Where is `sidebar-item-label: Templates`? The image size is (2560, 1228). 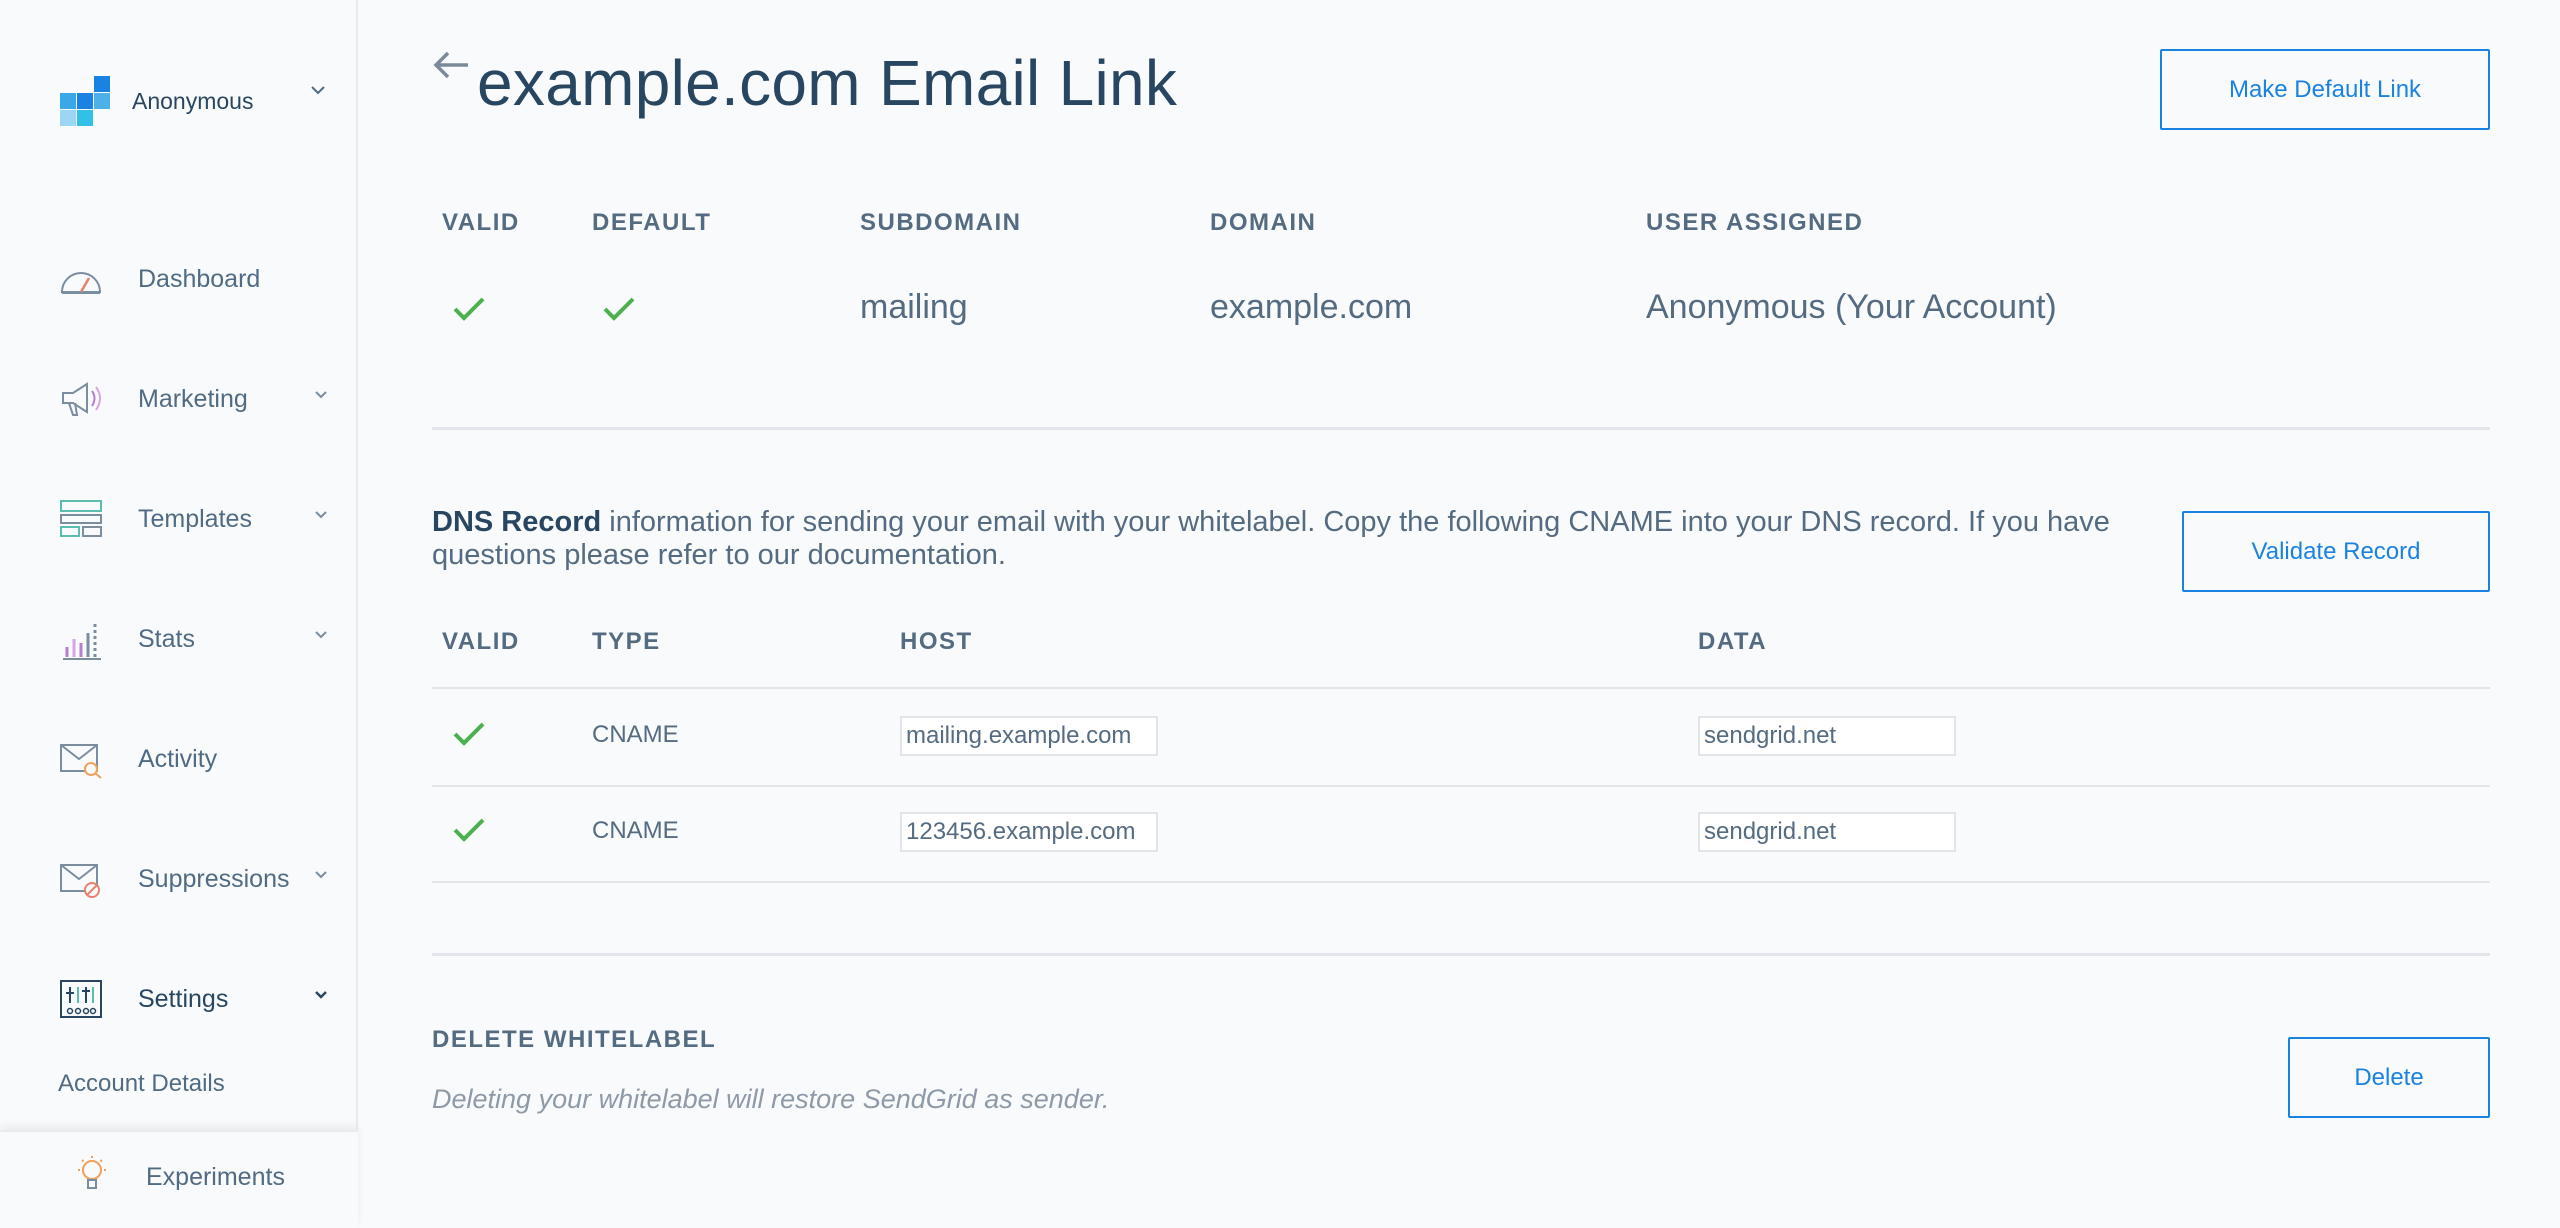
sidebar-item-label: Templates is located at coordinates (195, 518).